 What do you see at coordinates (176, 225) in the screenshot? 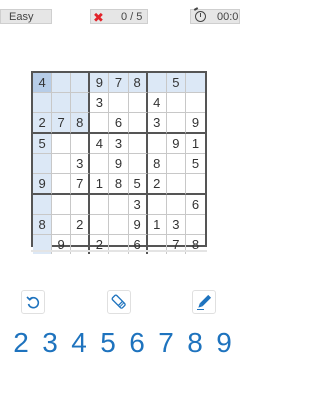
I see `board-cell-r8c8: 3` at bounding box center [176, 225].